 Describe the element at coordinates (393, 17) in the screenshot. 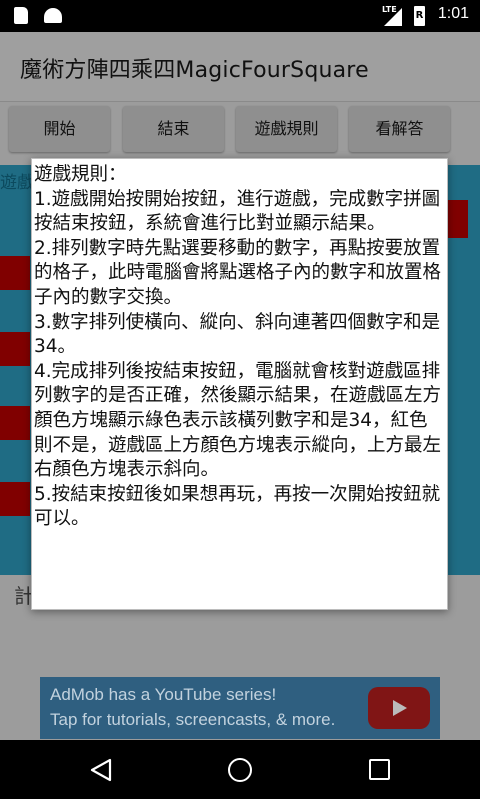

I see `signal-icon` at that location.